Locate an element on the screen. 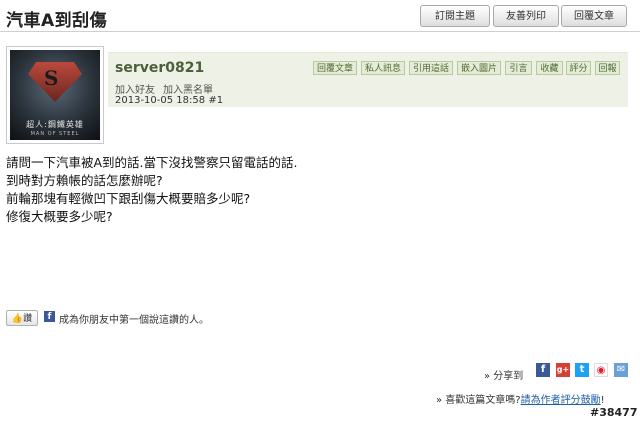  post-line: 請問一下汽車被A到的話.當下沒找警察只留電話的話. is located at coordinates (152, 162).